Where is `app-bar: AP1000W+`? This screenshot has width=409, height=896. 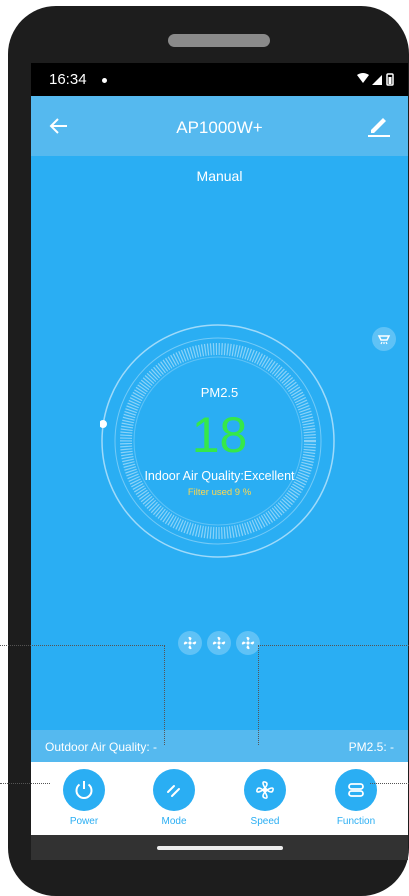 app-bar: AP1000W+ is located at coordinates (219, 126).